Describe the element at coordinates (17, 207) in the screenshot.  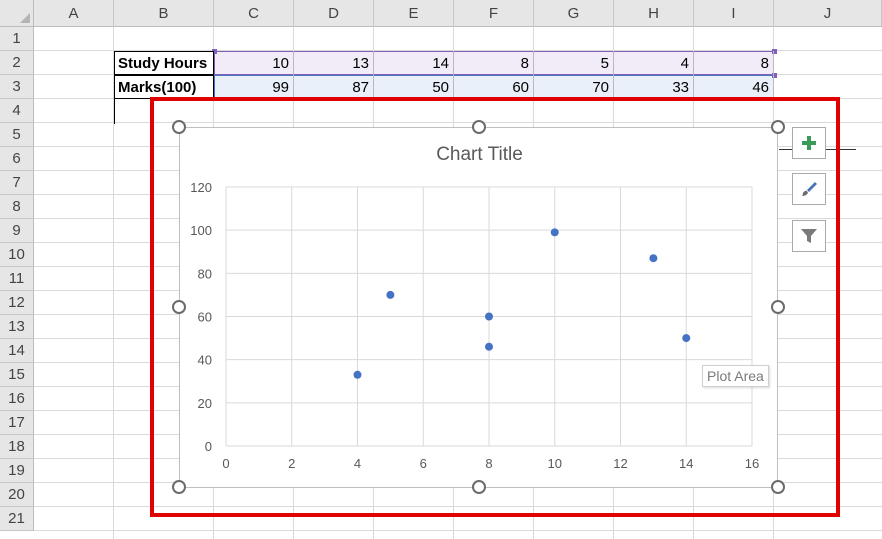
I see `row-header-8: 8` at that location.